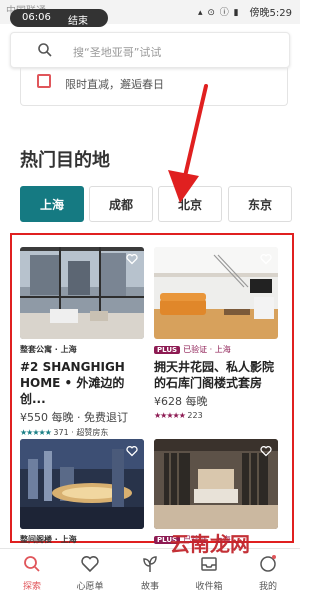 This screenshot has height=593, width=320. I want to click on status-clock: 傍晚5:29, so click(270, 13).